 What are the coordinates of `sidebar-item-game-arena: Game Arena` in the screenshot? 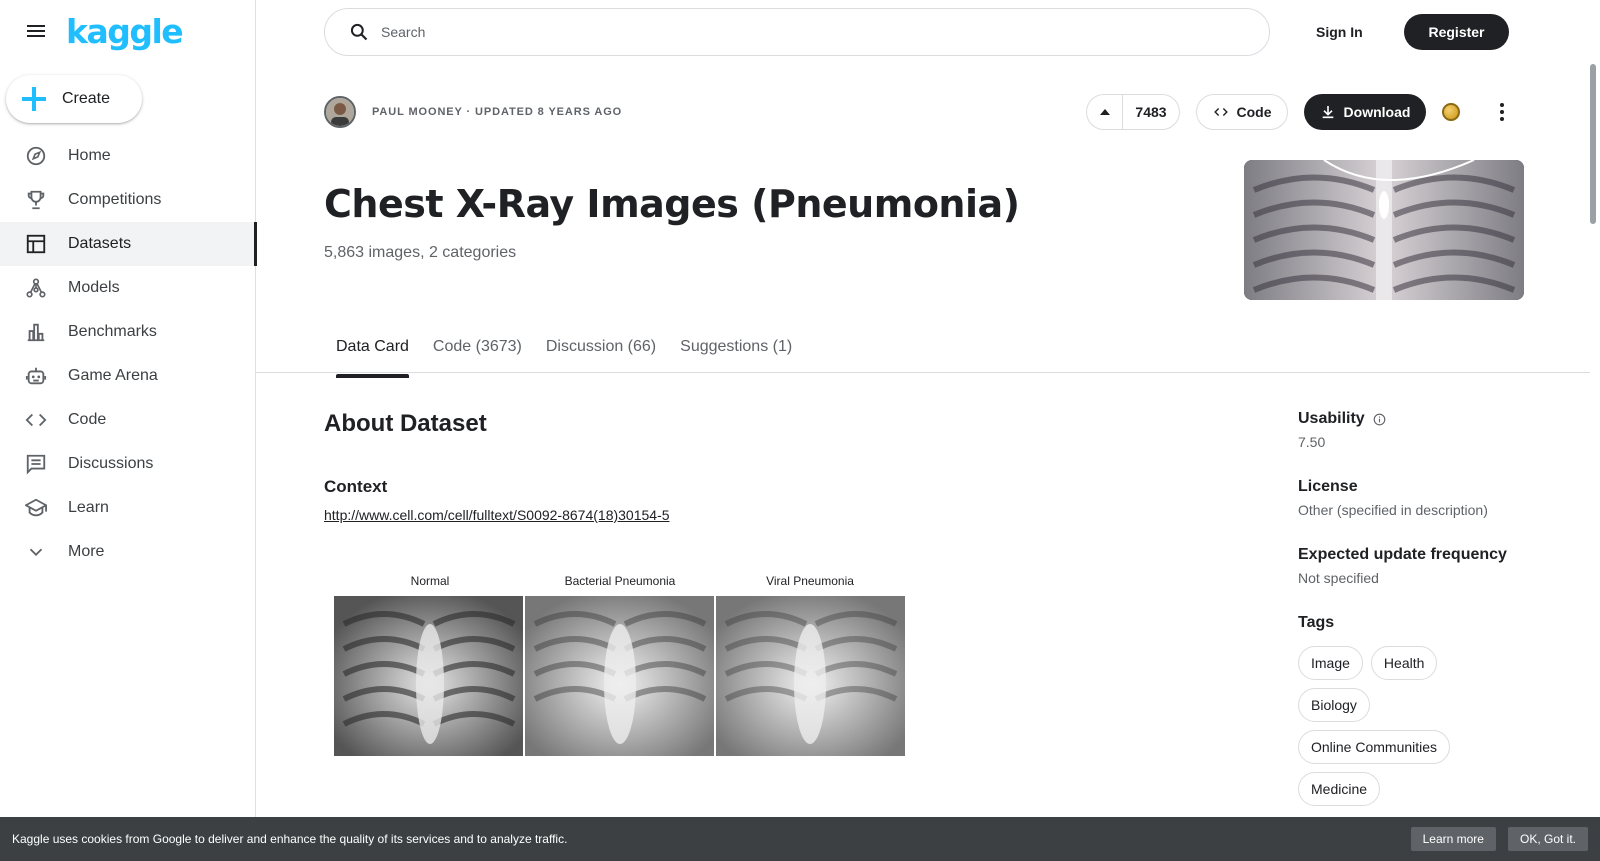 It's located at (128, 376).